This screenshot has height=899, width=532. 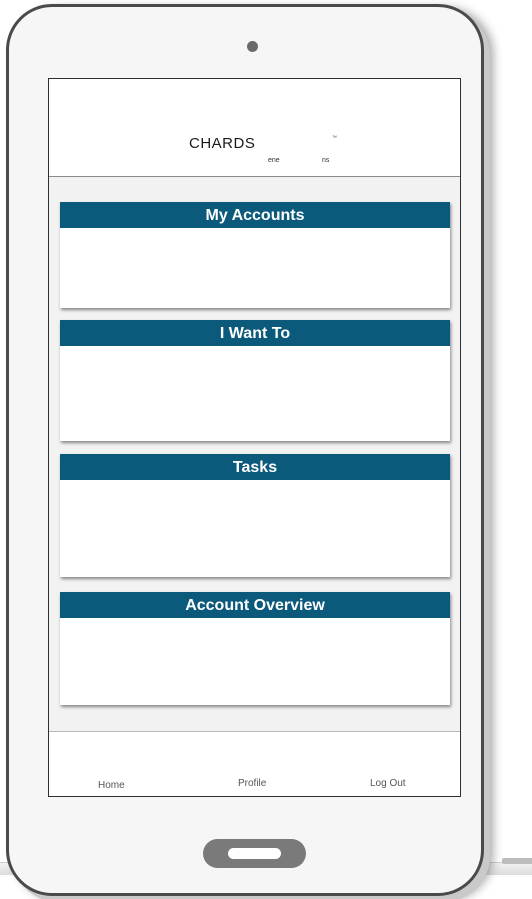 I want to click on tab-home: Home, so click(x=111, y=785).